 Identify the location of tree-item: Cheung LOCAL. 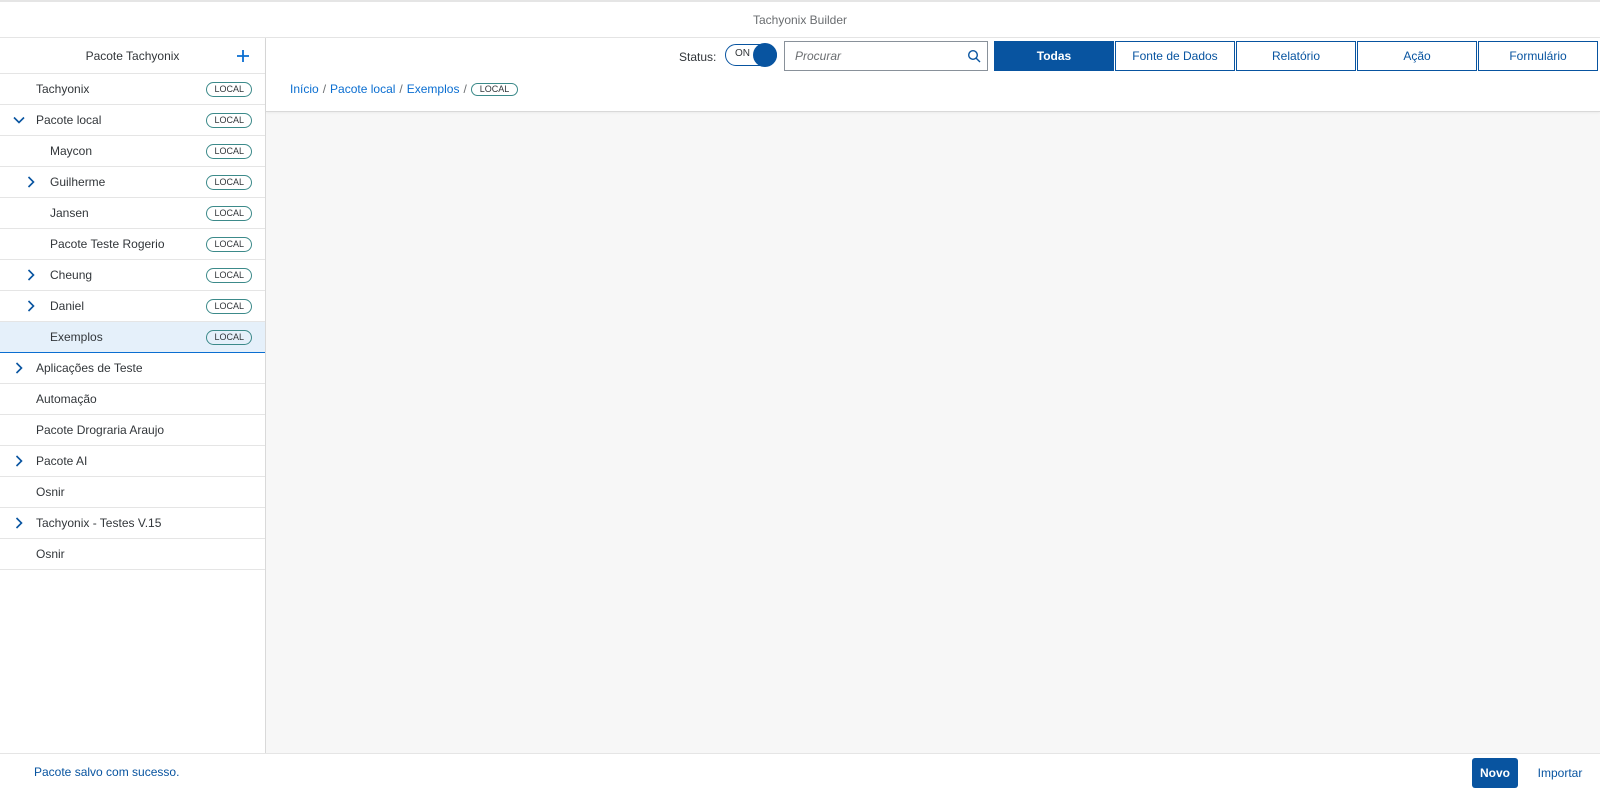
(132, 275).